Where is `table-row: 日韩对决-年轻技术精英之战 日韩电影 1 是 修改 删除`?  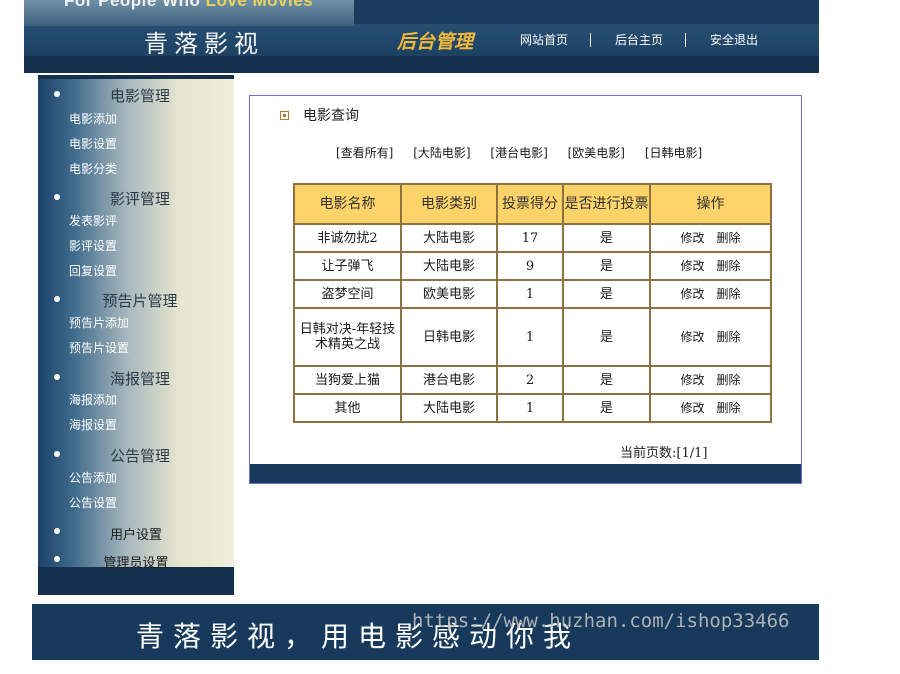
table-row: 日韩对决-年轻技术精英之战 日韩电影 1 是 修改 删除 is located at coordinates (532, 337).